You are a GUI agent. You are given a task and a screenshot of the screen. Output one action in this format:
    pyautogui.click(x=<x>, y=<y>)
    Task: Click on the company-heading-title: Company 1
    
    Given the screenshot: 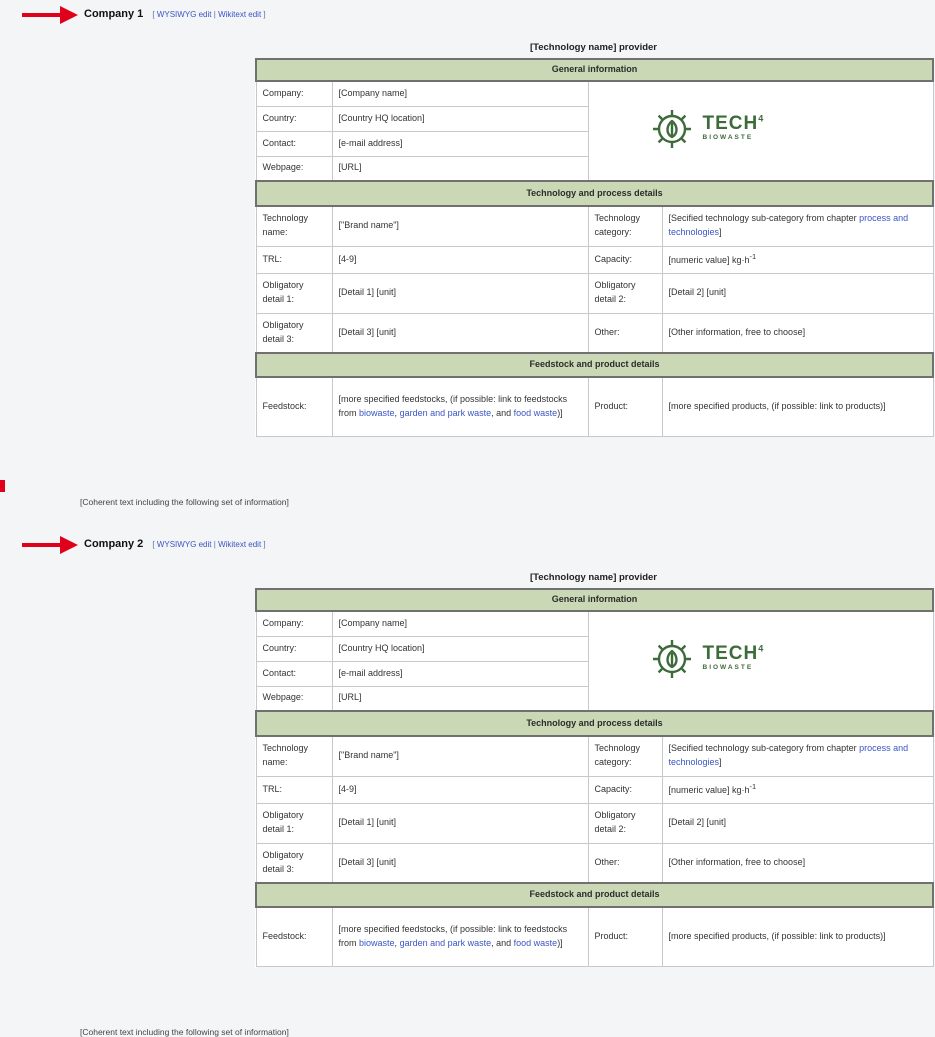 What is the action you would take?
    pyautogui.click(x=114, y=14)
    